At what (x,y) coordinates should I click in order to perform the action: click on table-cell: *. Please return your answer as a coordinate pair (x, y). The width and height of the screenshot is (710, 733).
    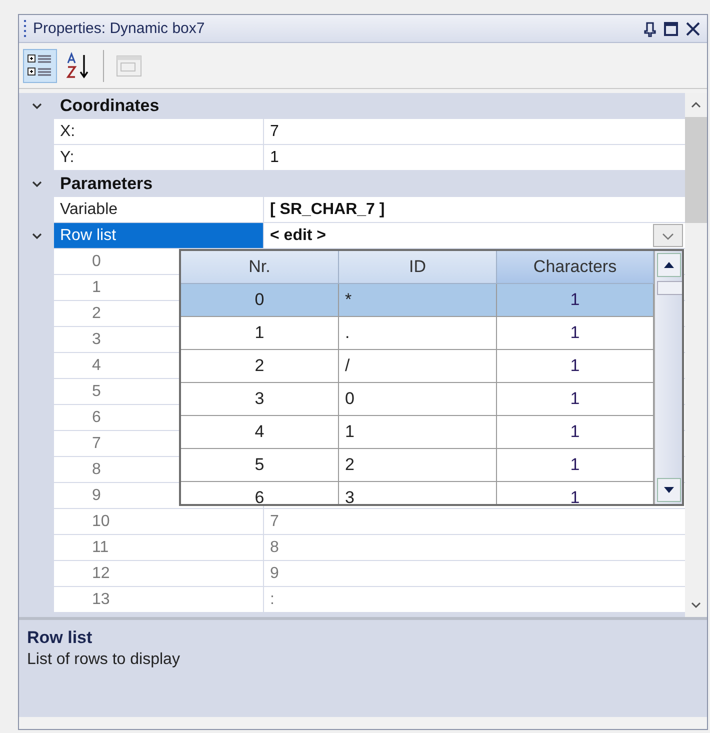
    Looking at the image, I should click on (418, 300).